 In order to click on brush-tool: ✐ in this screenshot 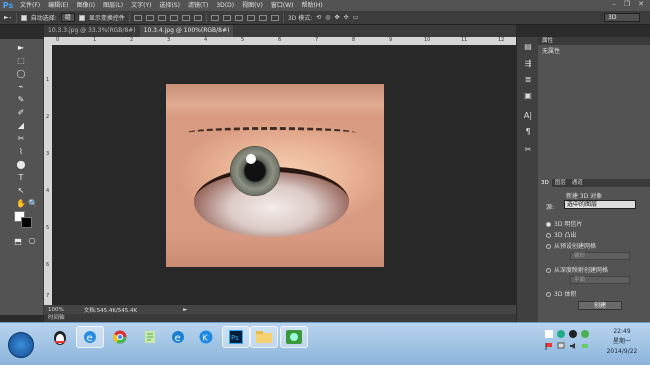, I will do `click(21, 112)`.